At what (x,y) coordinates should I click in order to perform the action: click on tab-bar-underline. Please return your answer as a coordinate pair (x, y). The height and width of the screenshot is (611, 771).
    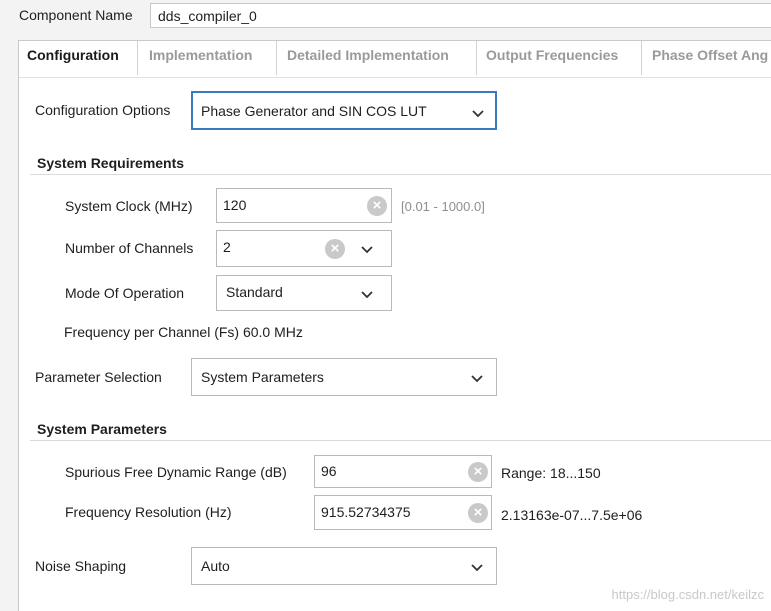
    Looking at the image, I should click on (395, 77).